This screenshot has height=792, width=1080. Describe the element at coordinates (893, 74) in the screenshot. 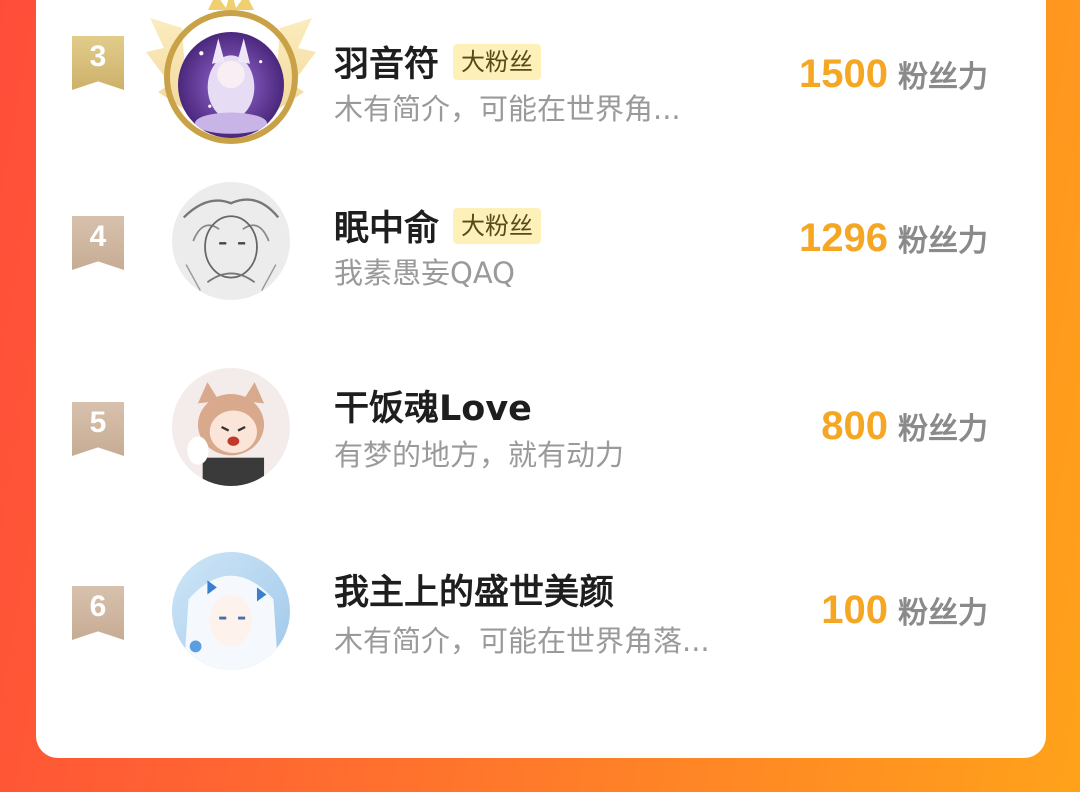

I see `fan-score: 1500 粉丝力` at that location.